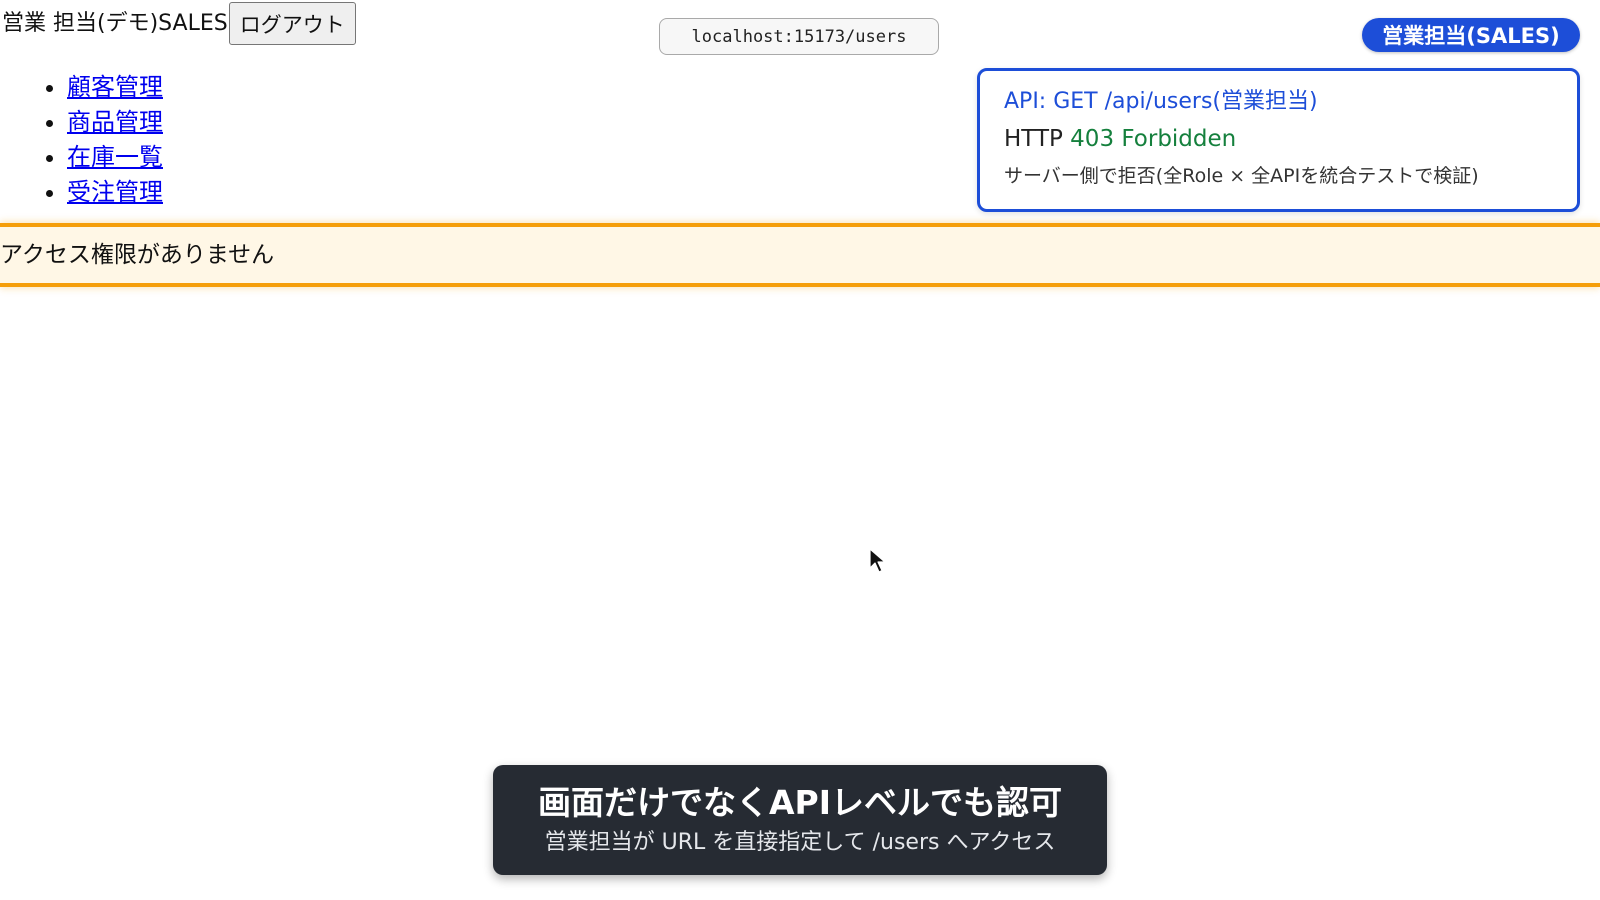  What do you see at coordinates (1241, 176) in the screenshot?
I see `api-note: サーバー側で拒否(全Role × 全APIを統合テストで検証)` at bounding box center [1241, 176].